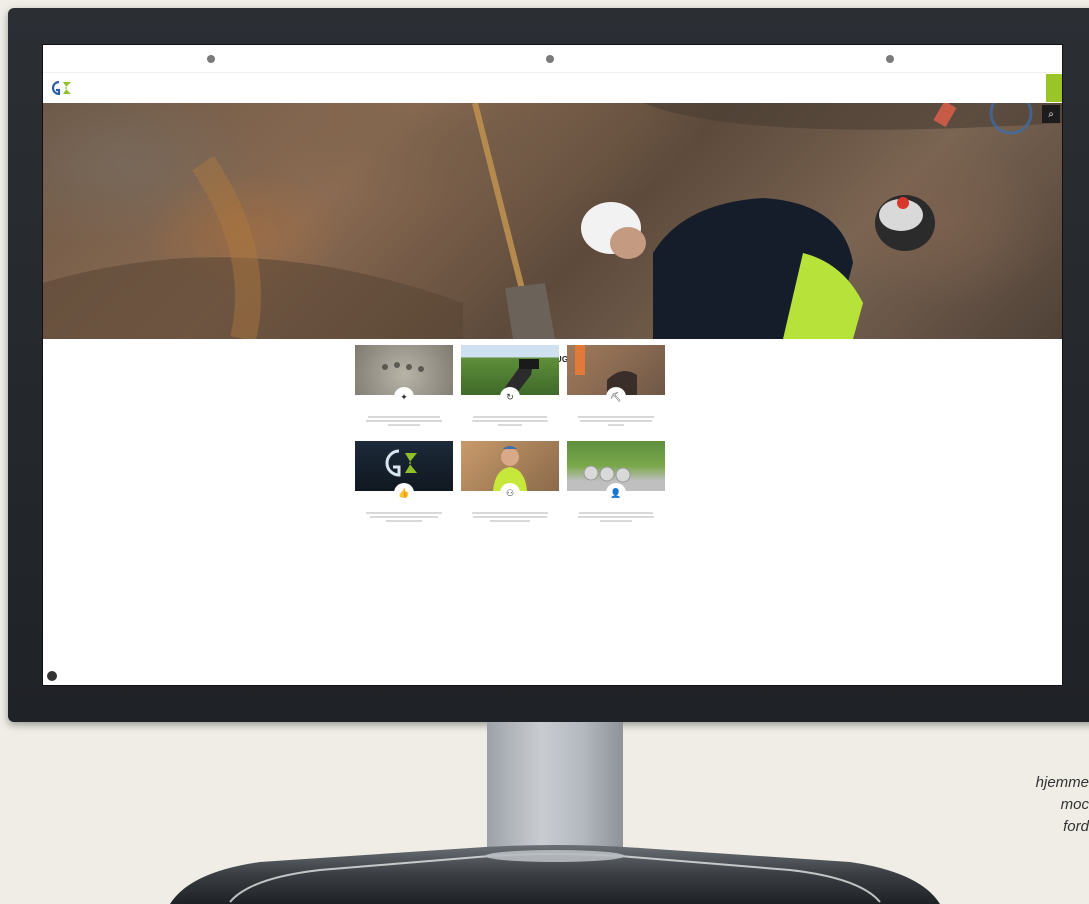  I want to click on phone-icon, so click(550, 58).